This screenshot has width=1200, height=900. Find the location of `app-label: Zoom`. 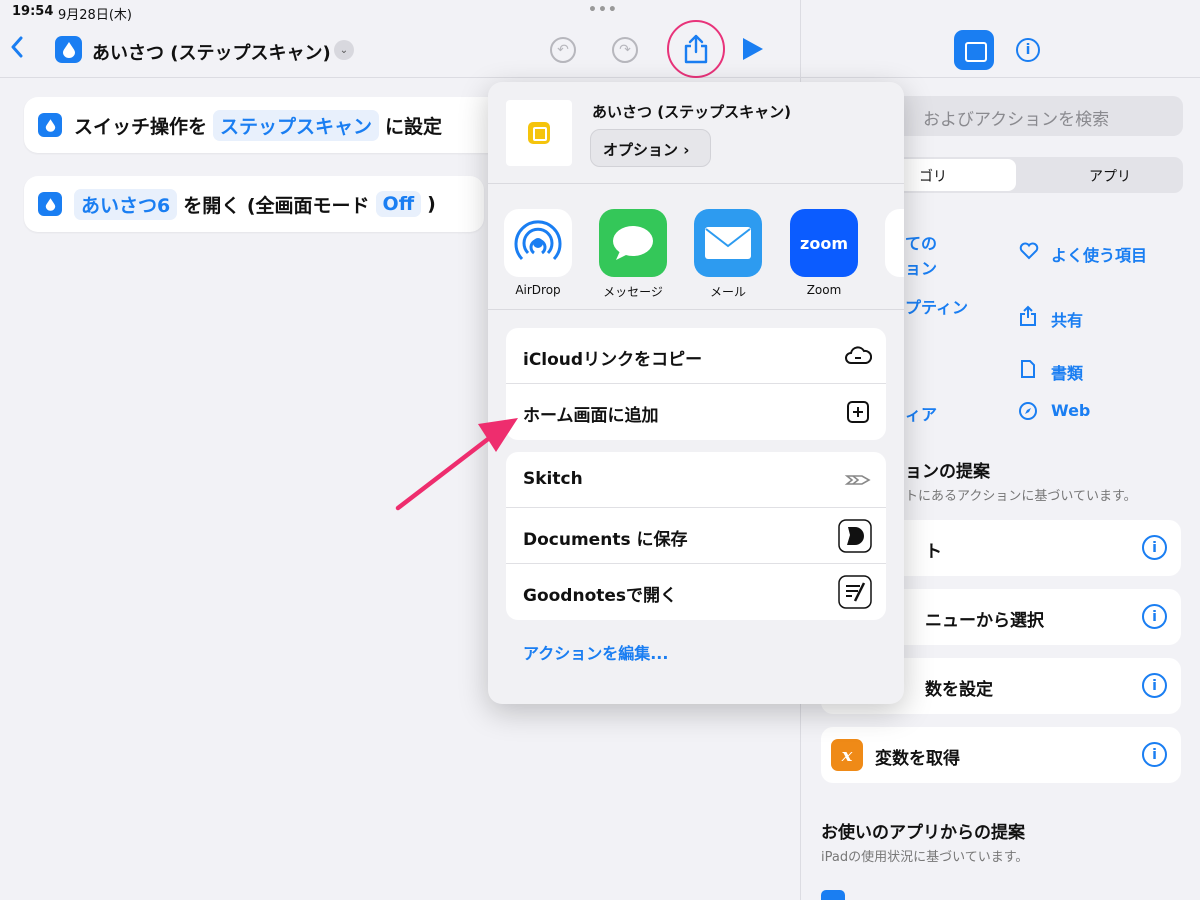

app-label: Zoom is located at coordinates (824, 290).